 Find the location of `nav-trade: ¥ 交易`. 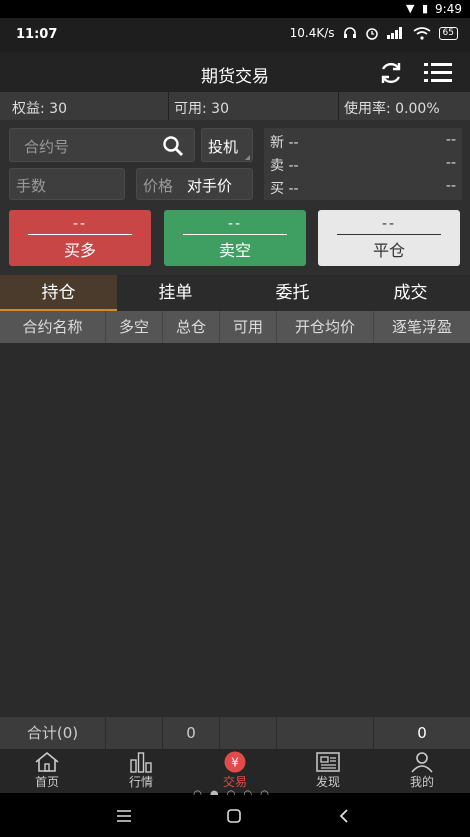

nav-trade: ¥ 交易 is located at coordinates (235, 770).